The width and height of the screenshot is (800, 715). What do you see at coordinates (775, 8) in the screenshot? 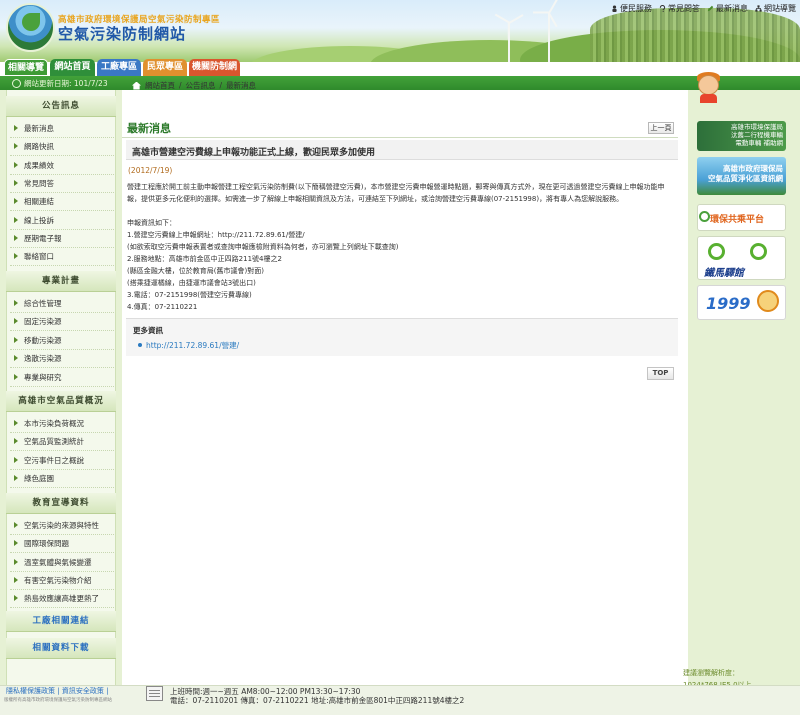
I see `top-link-sitemap: 網站導覽` at bounding box center [775, 8].